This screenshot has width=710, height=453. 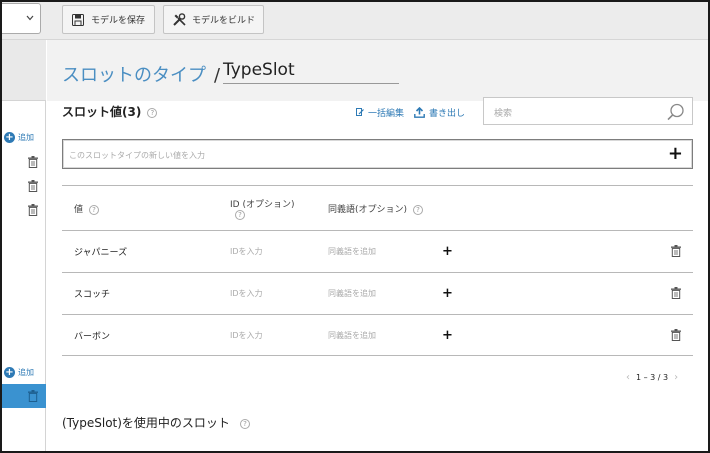 What do you see at coordinates (676, 112) in the screenshot?
I see `search-icon` at bounding box center [676, 112].